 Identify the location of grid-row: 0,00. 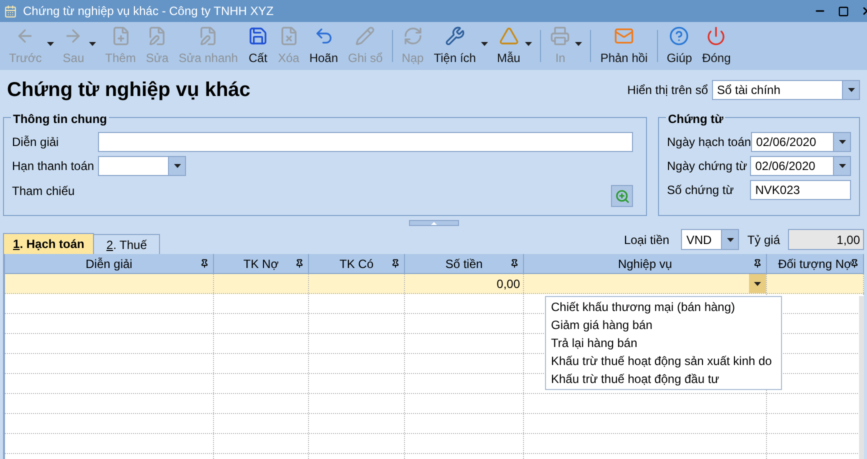
(434, 284).